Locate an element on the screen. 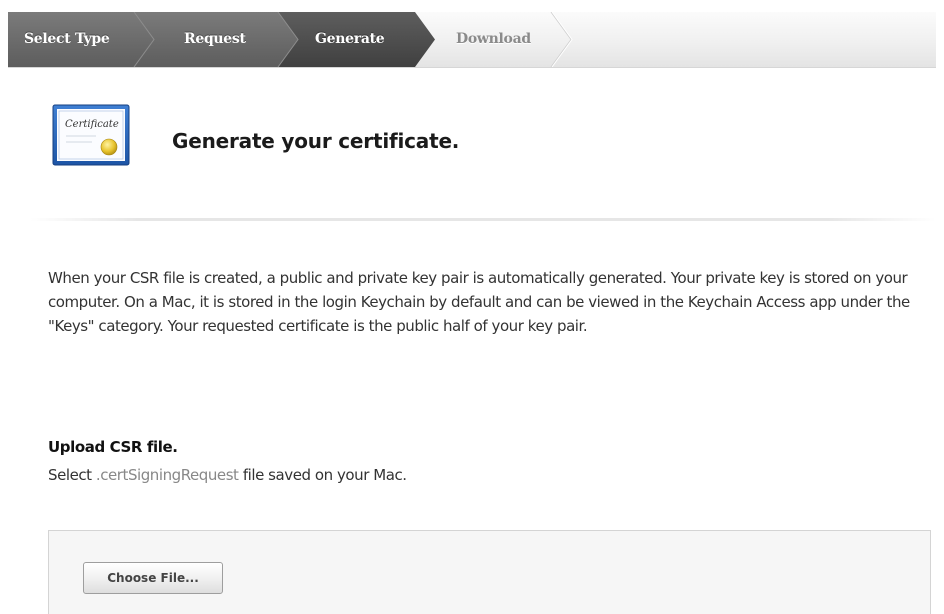 Image resolution: width=944 pixels, height=614 pixels. certificate-icon-text: Certificate is located at coordinates (92, 124).